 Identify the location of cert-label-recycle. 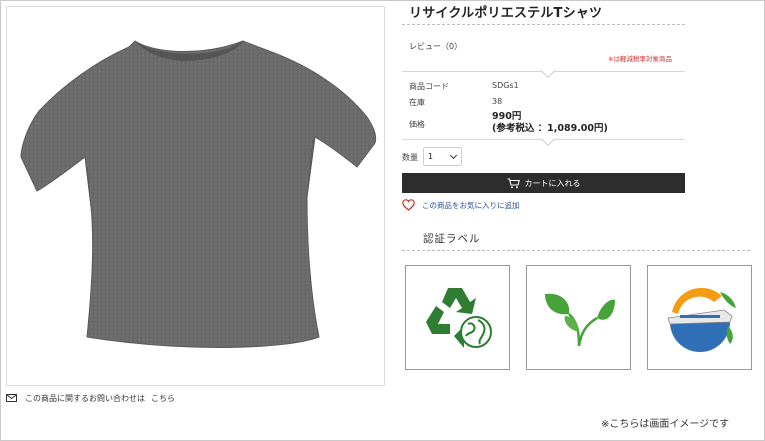
(457, 317).